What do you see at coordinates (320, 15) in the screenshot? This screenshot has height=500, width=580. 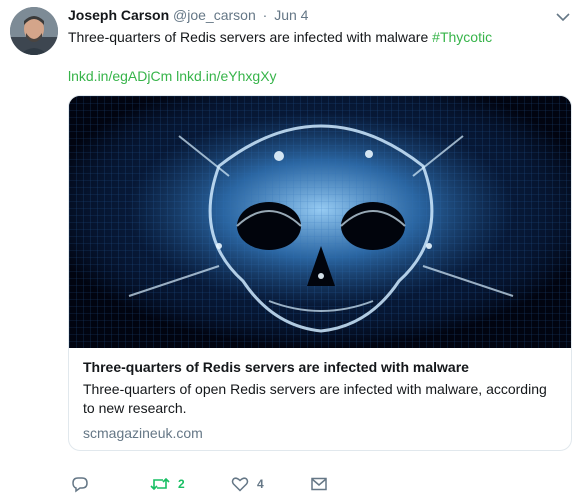 I see `tweet-header: Joseph Carson @joe_carson · Jun 4` at bounding box center [320, 15].